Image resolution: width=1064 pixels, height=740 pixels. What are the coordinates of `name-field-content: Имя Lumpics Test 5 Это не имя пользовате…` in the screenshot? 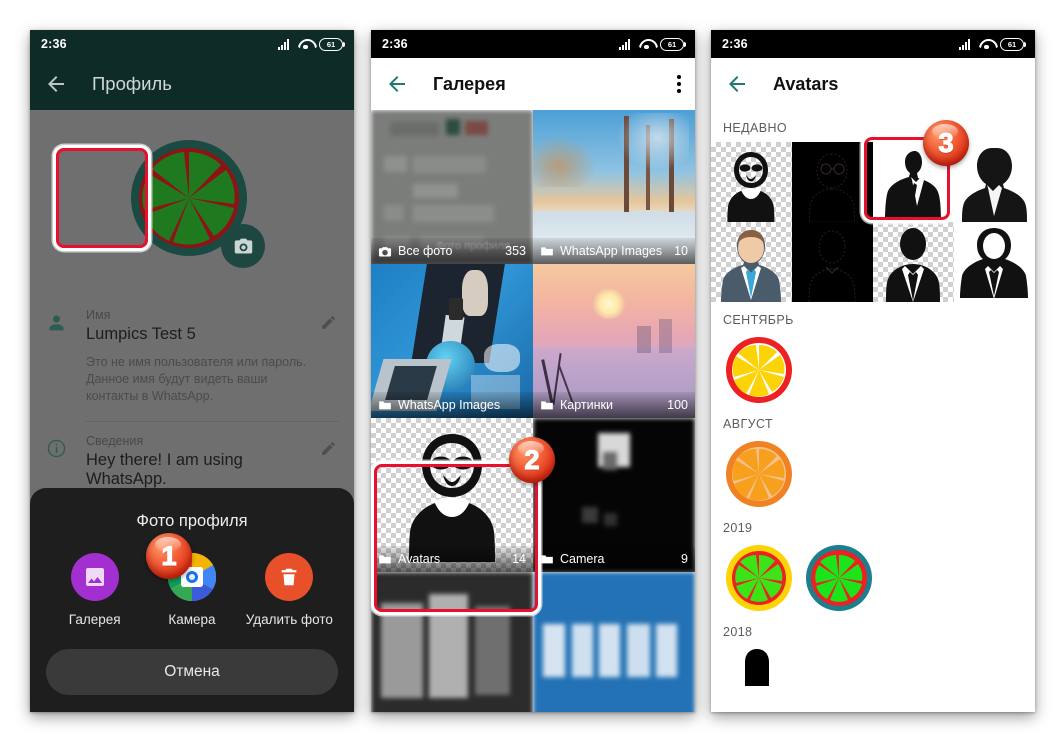 It's located at (203, 356).